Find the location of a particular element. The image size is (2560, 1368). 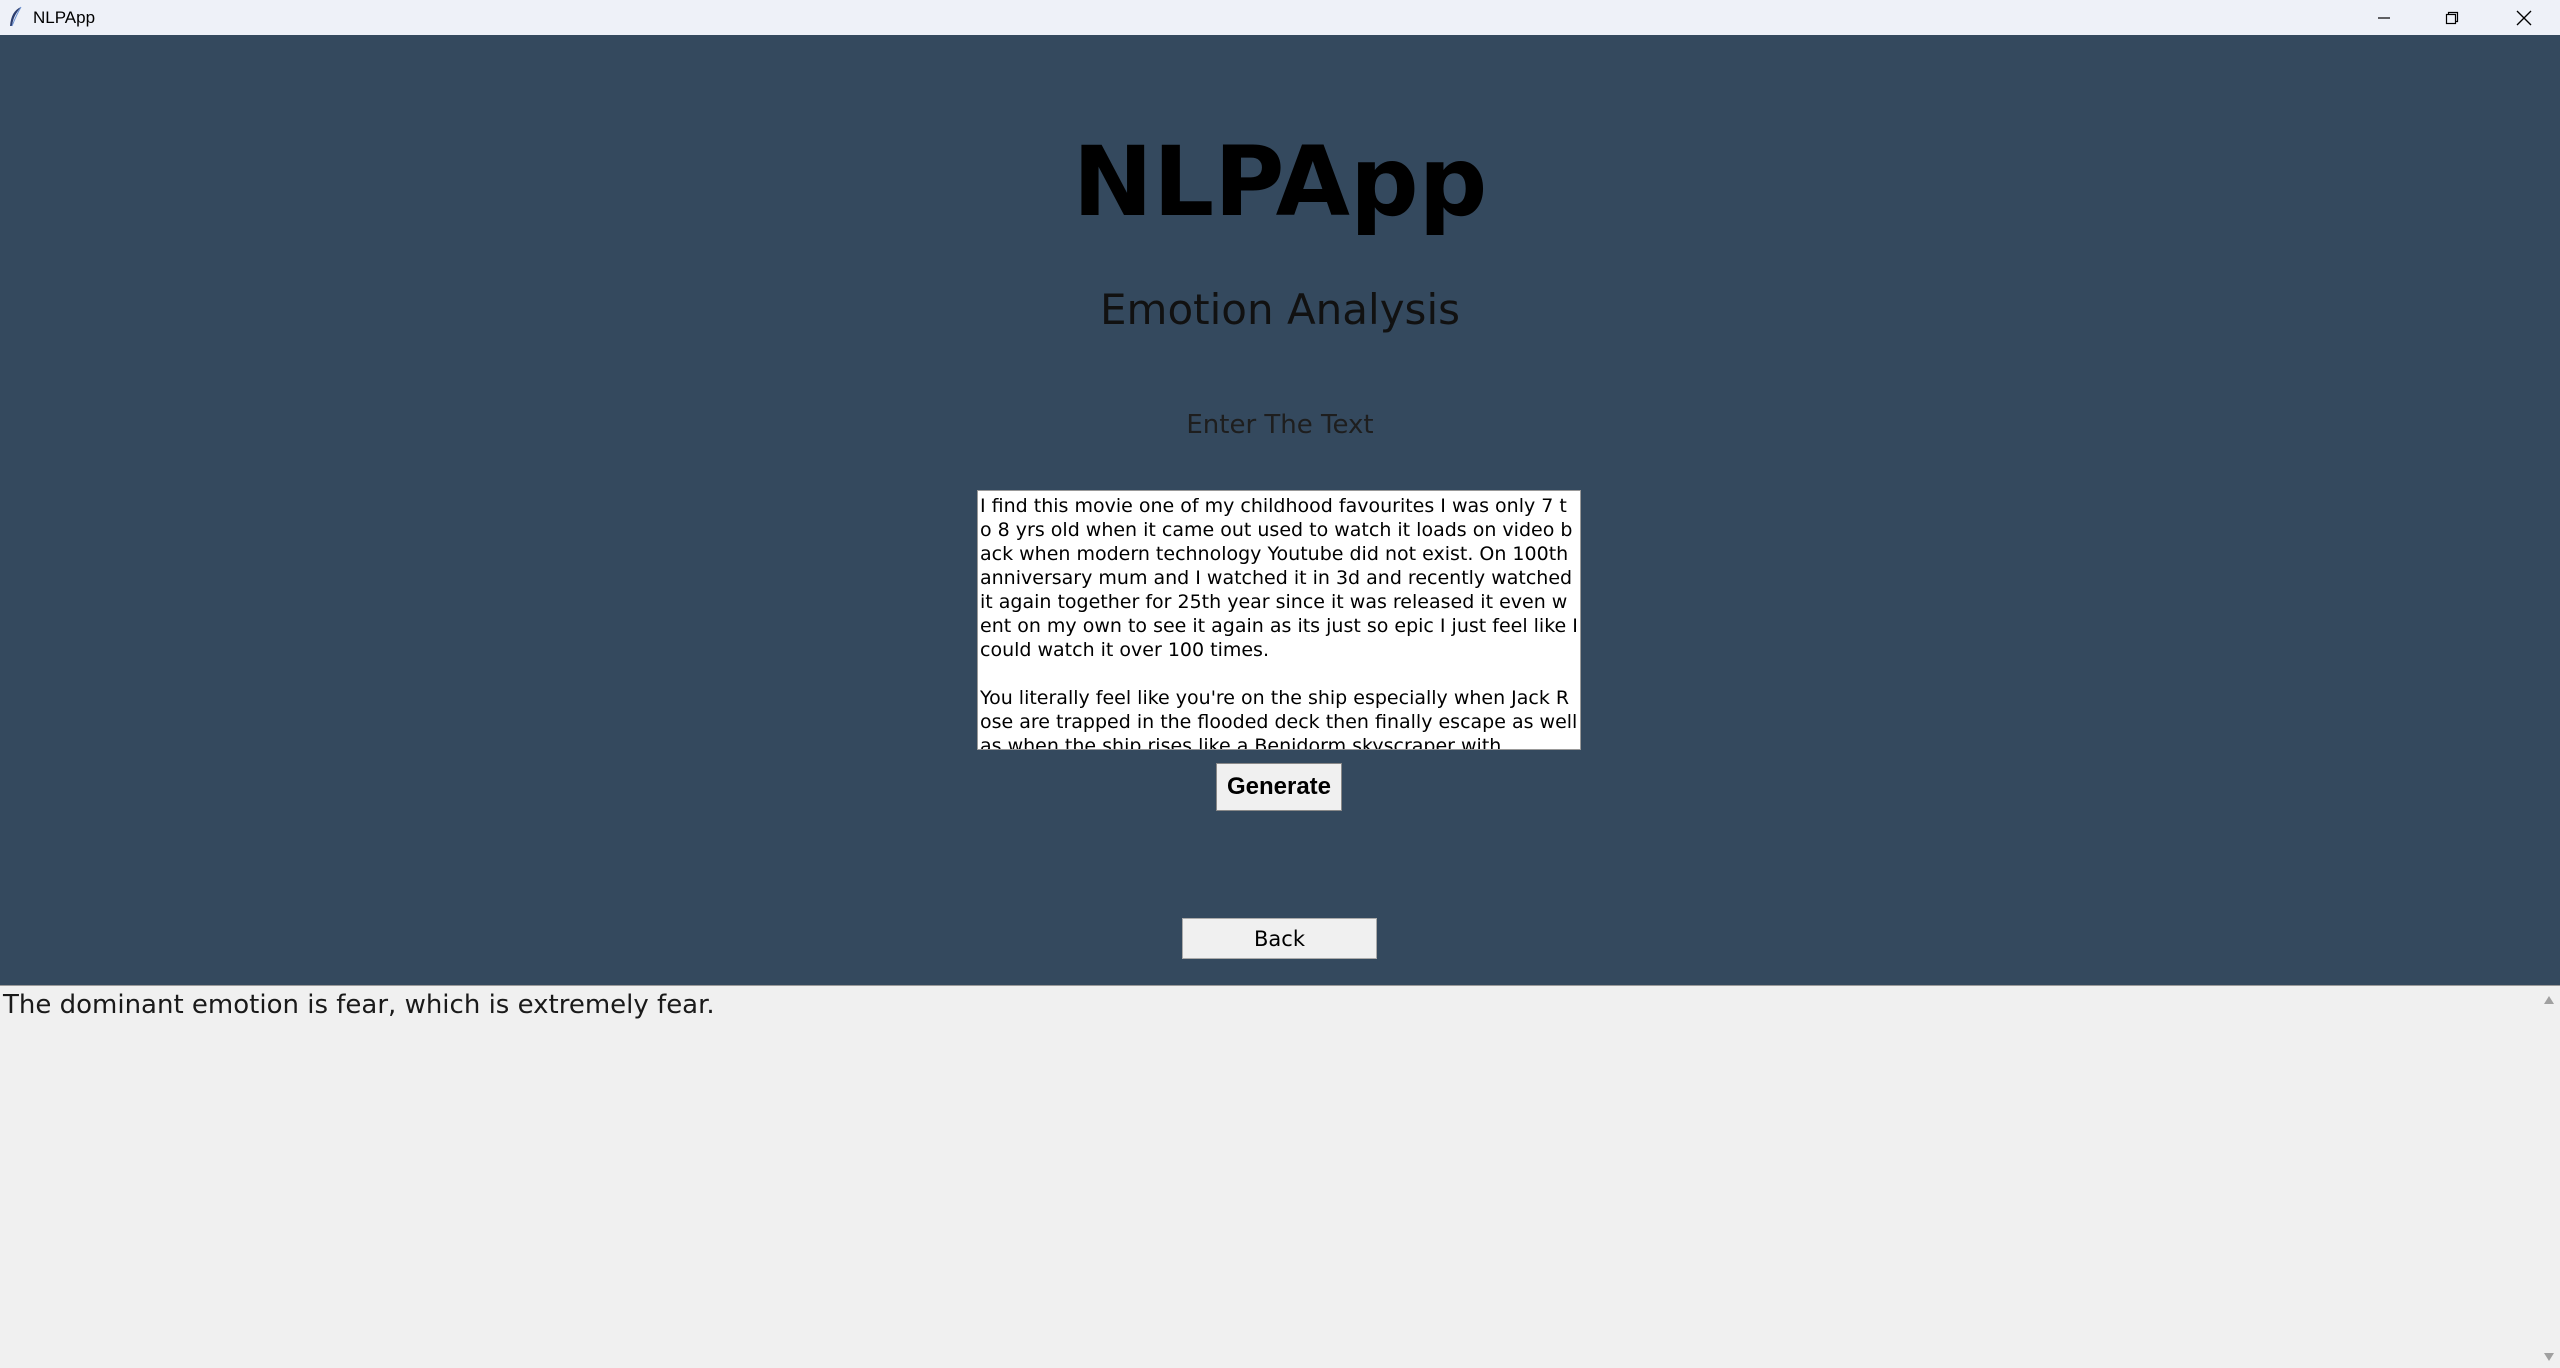

minimize-icon is located at coordinates (2384, 17).